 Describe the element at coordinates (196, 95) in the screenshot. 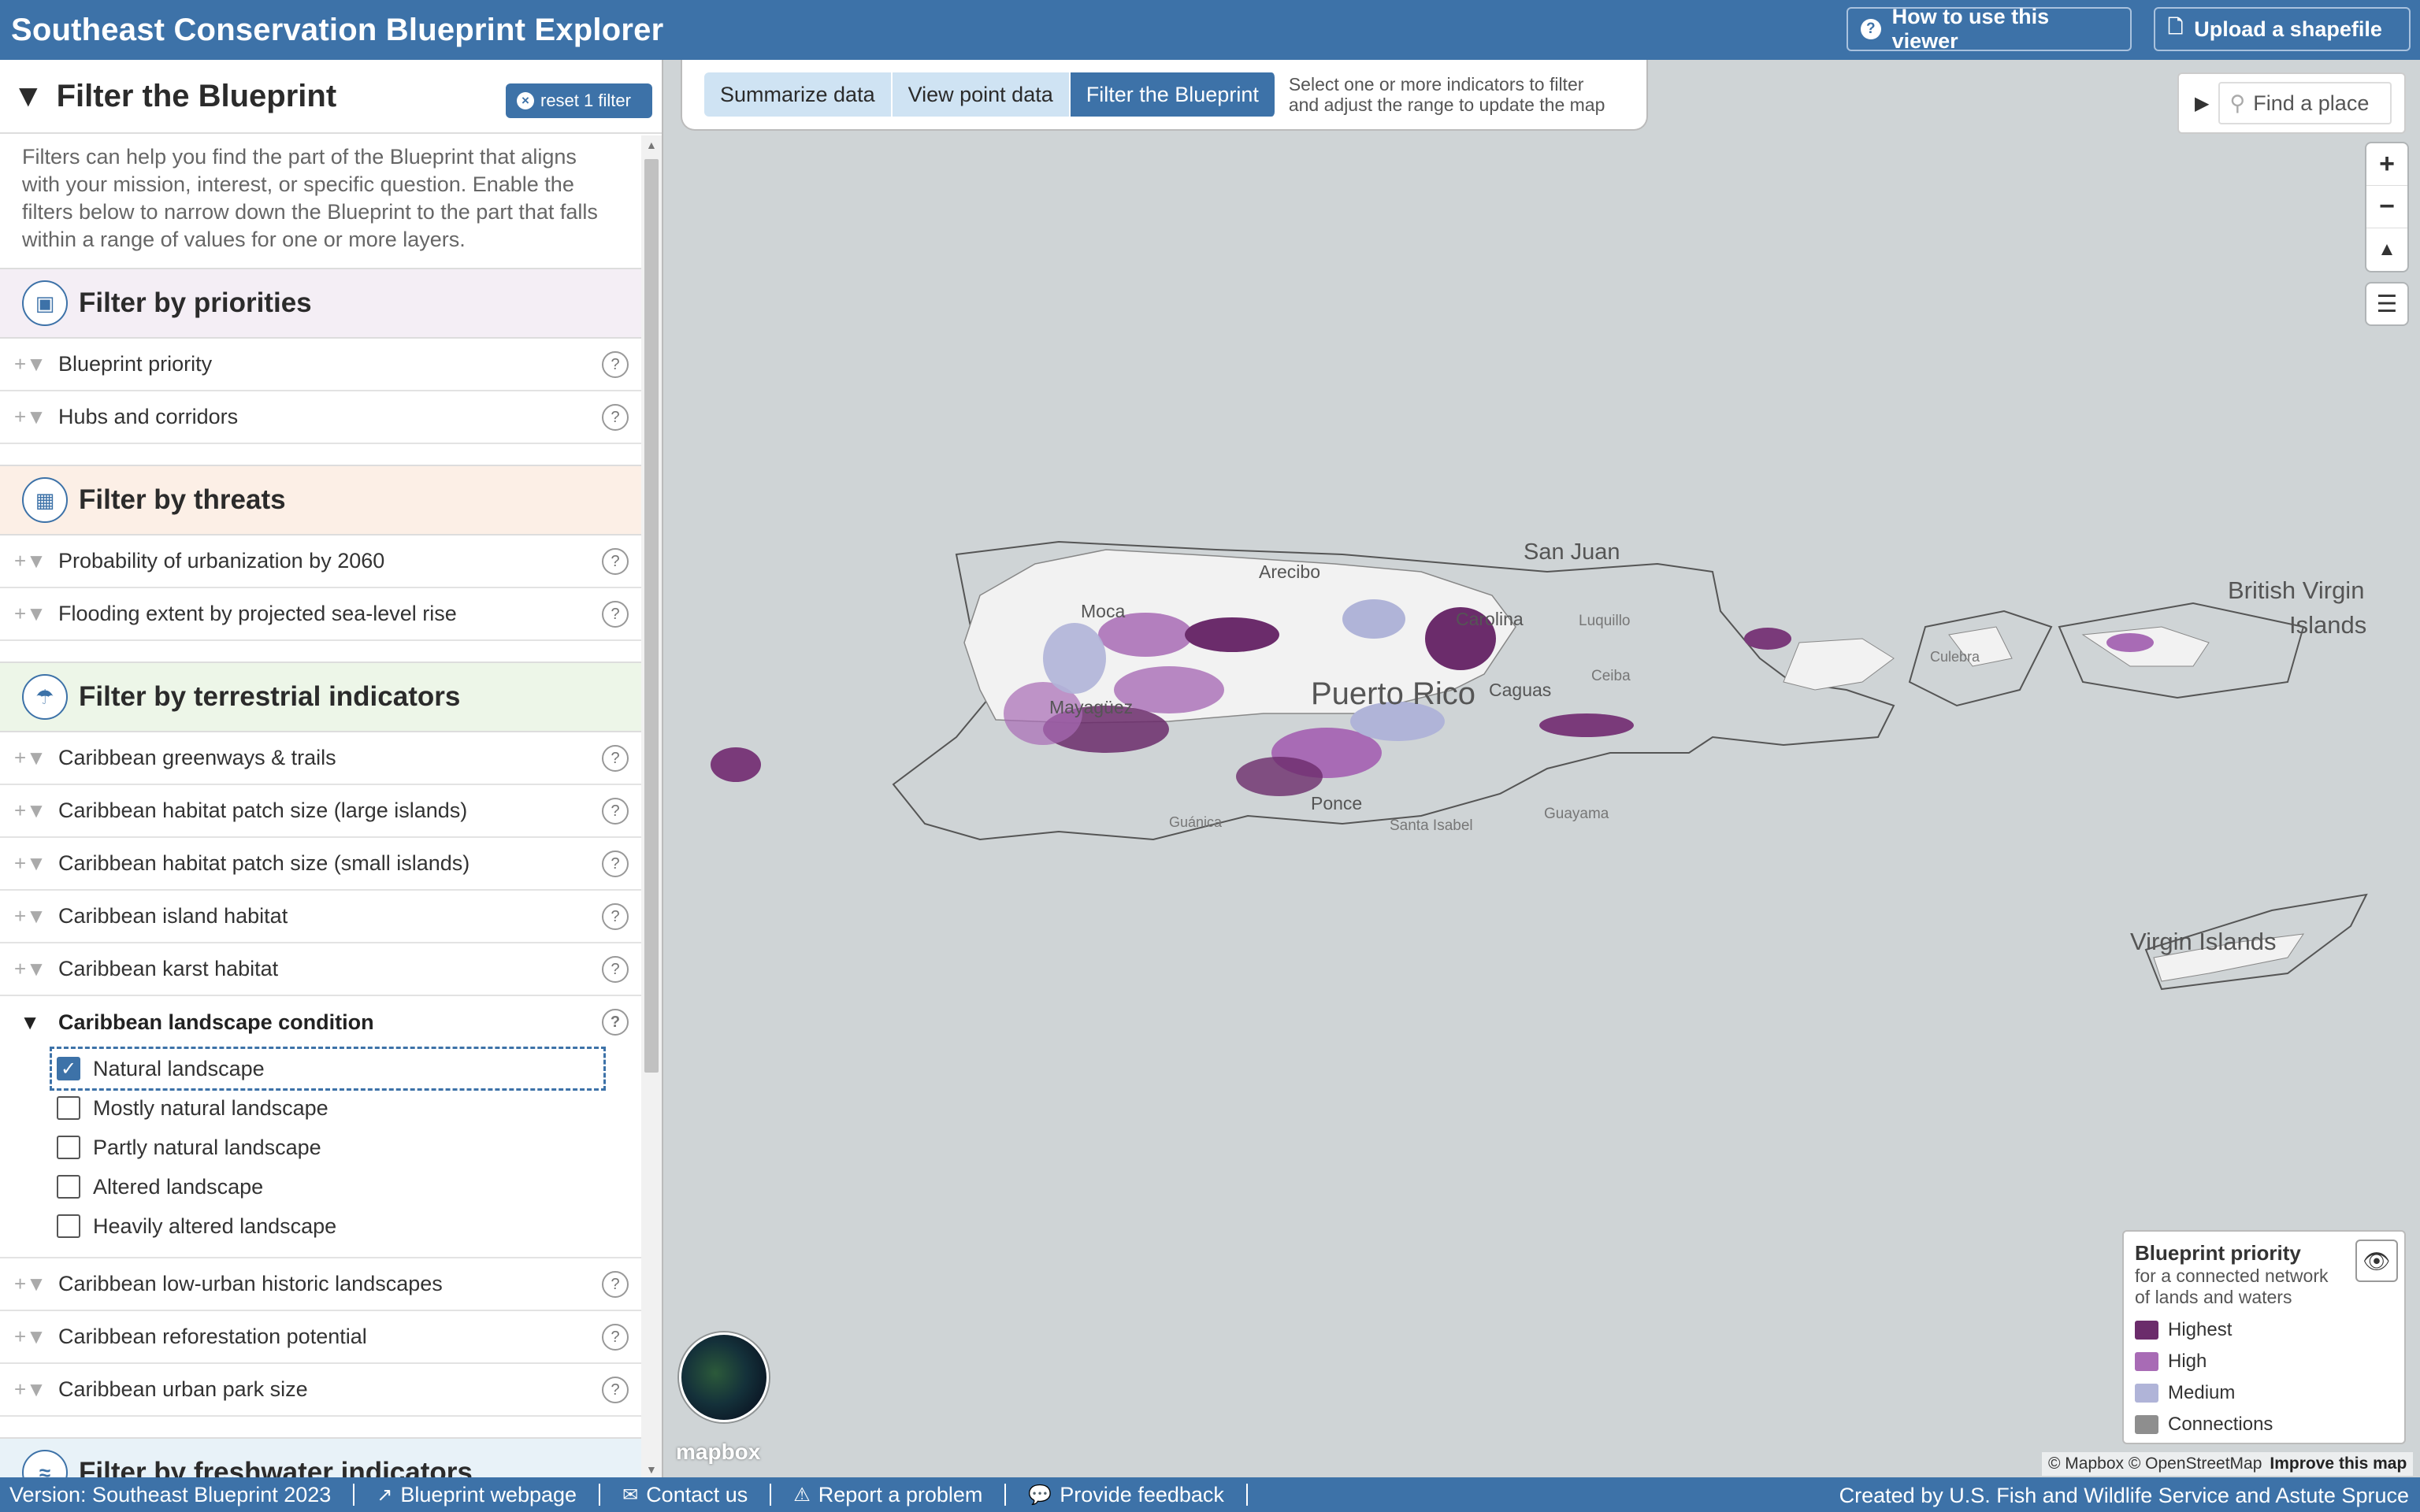

I see `sidebar-title: Filter the Blueprint` at that location.